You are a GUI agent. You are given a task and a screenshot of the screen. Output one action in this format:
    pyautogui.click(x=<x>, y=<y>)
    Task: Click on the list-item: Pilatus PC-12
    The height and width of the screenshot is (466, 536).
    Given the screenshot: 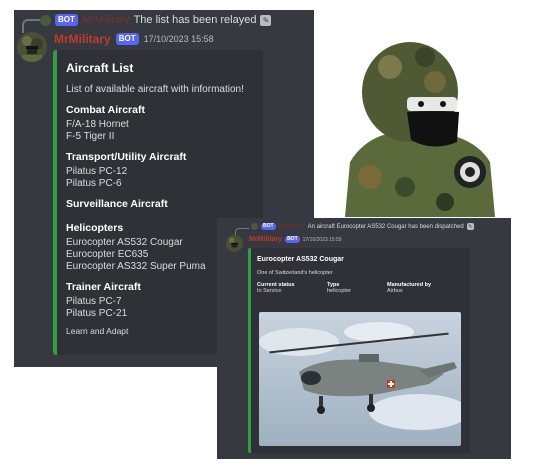 What is the action you would take?
    pyautogui.click(x=97, y=171)
    